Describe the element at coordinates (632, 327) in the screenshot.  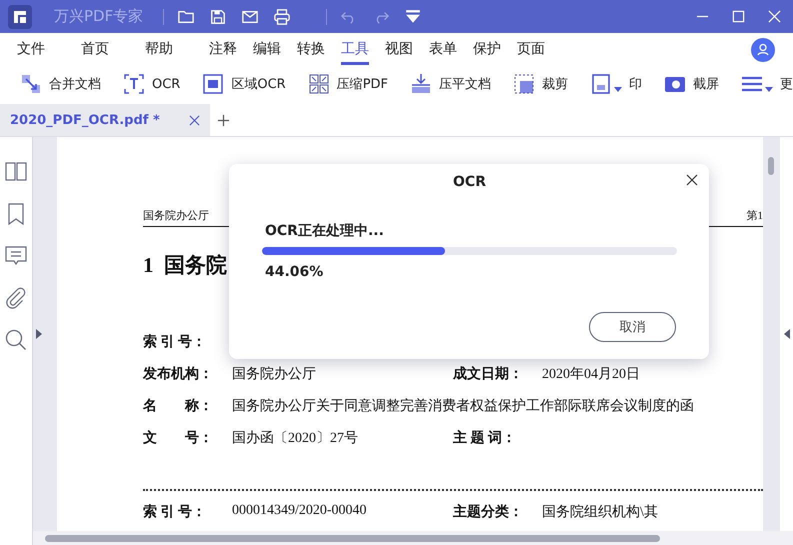
I see `cancel-button: 取消` at that location.